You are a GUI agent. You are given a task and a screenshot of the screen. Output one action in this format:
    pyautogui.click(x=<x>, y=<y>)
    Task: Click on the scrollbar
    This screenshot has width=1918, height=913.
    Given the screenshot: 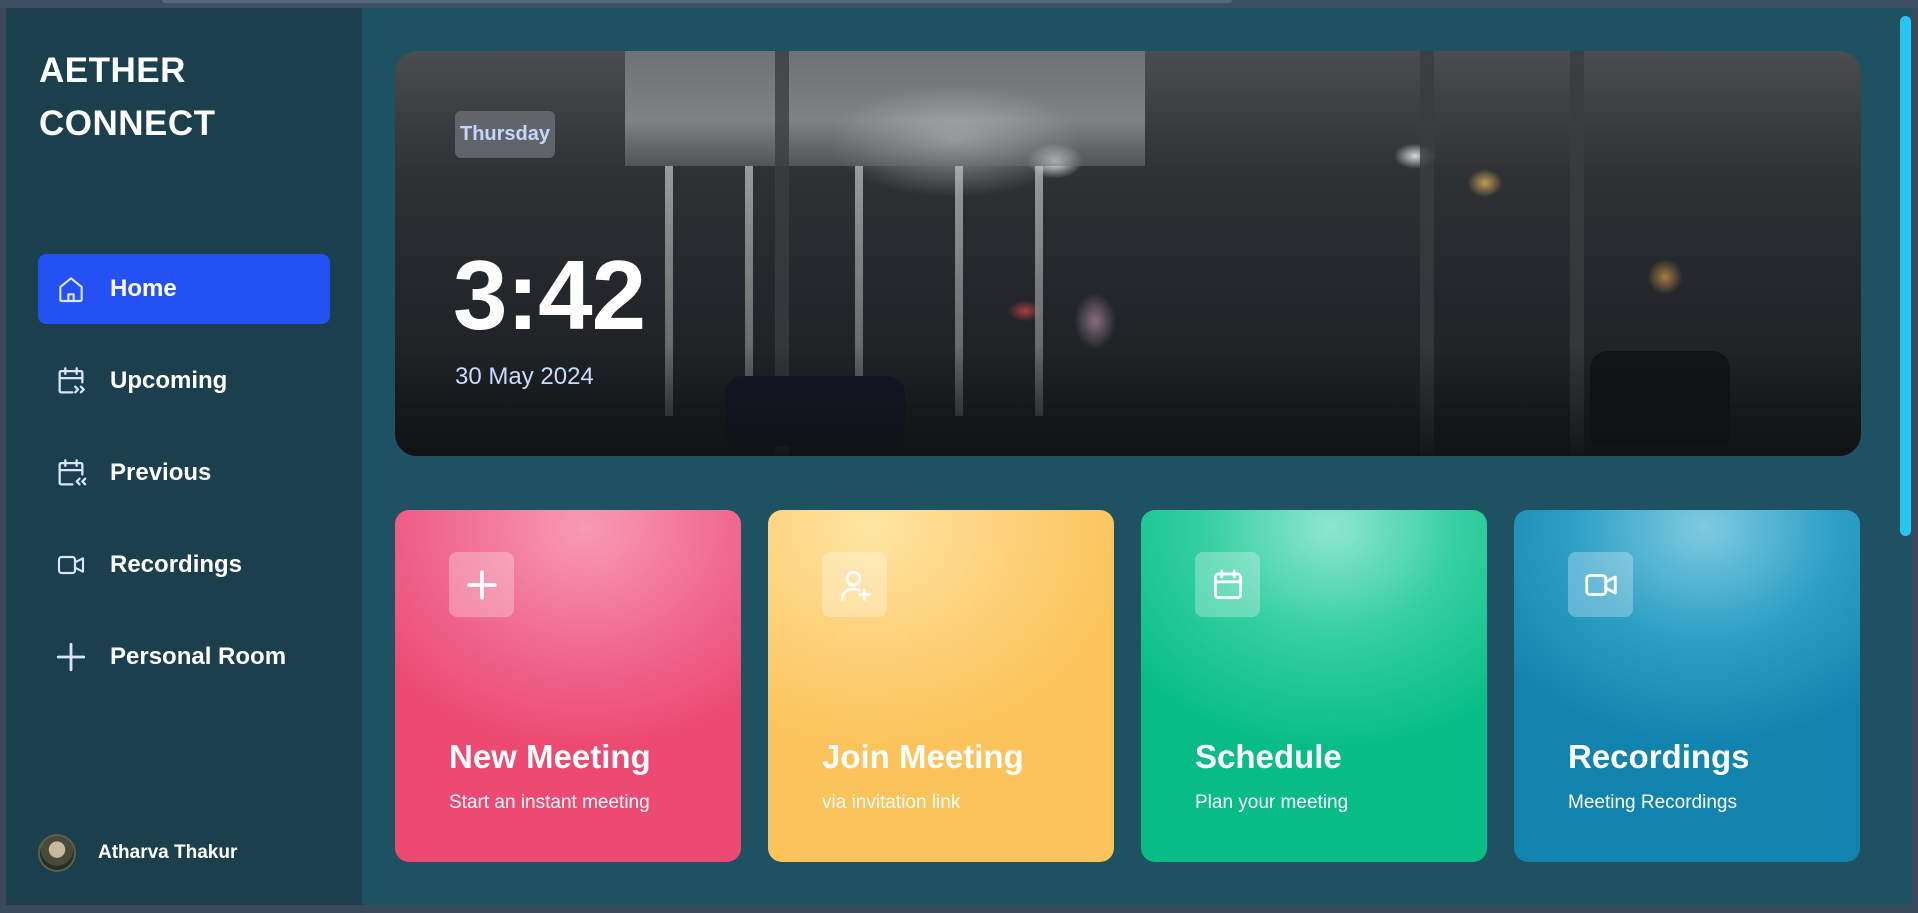 What is the action you would take?
    pyautogui.click(x=1905, y=456)
    